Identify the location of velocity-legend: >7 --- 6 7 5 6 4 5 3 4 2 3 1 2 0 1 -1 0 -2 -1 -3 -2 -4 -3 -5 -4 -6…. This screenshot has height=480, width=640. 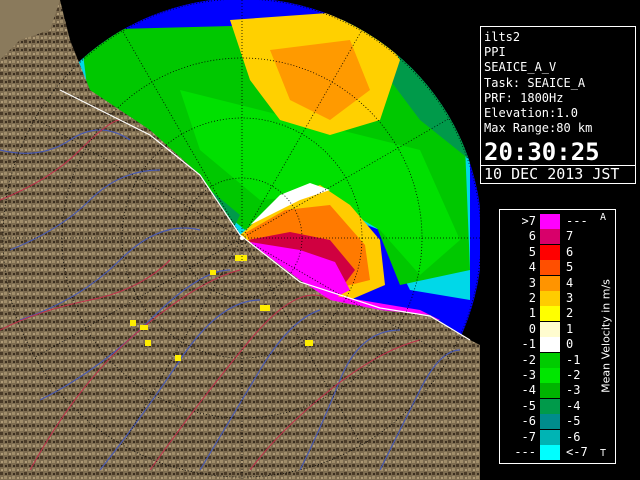
(557, 336).